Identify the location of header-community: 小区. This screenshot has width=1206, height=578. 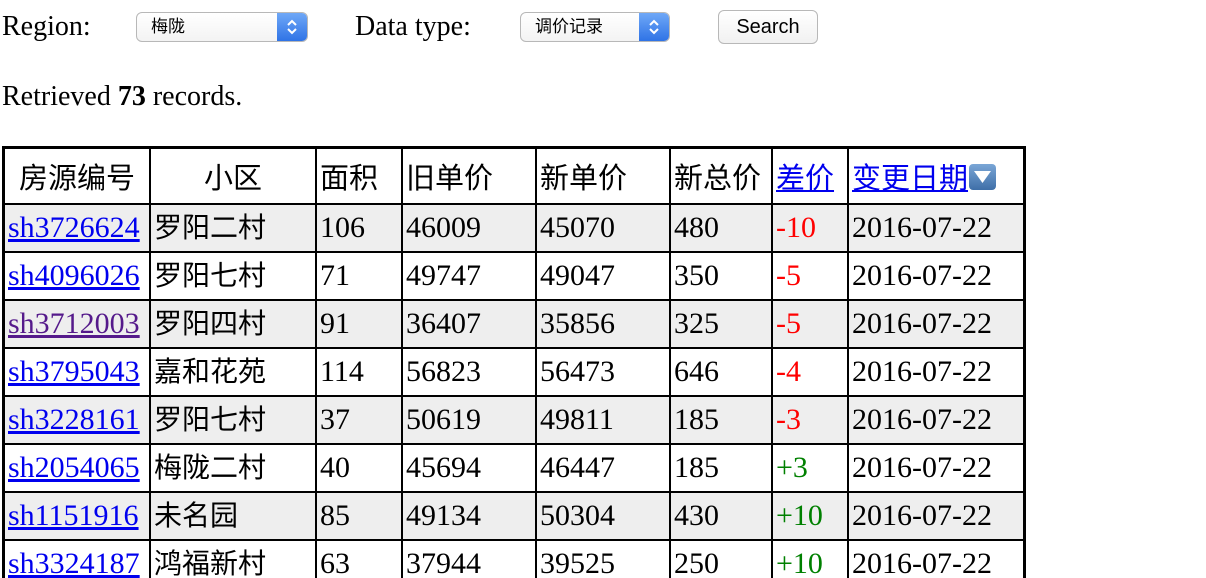
(233, 176).